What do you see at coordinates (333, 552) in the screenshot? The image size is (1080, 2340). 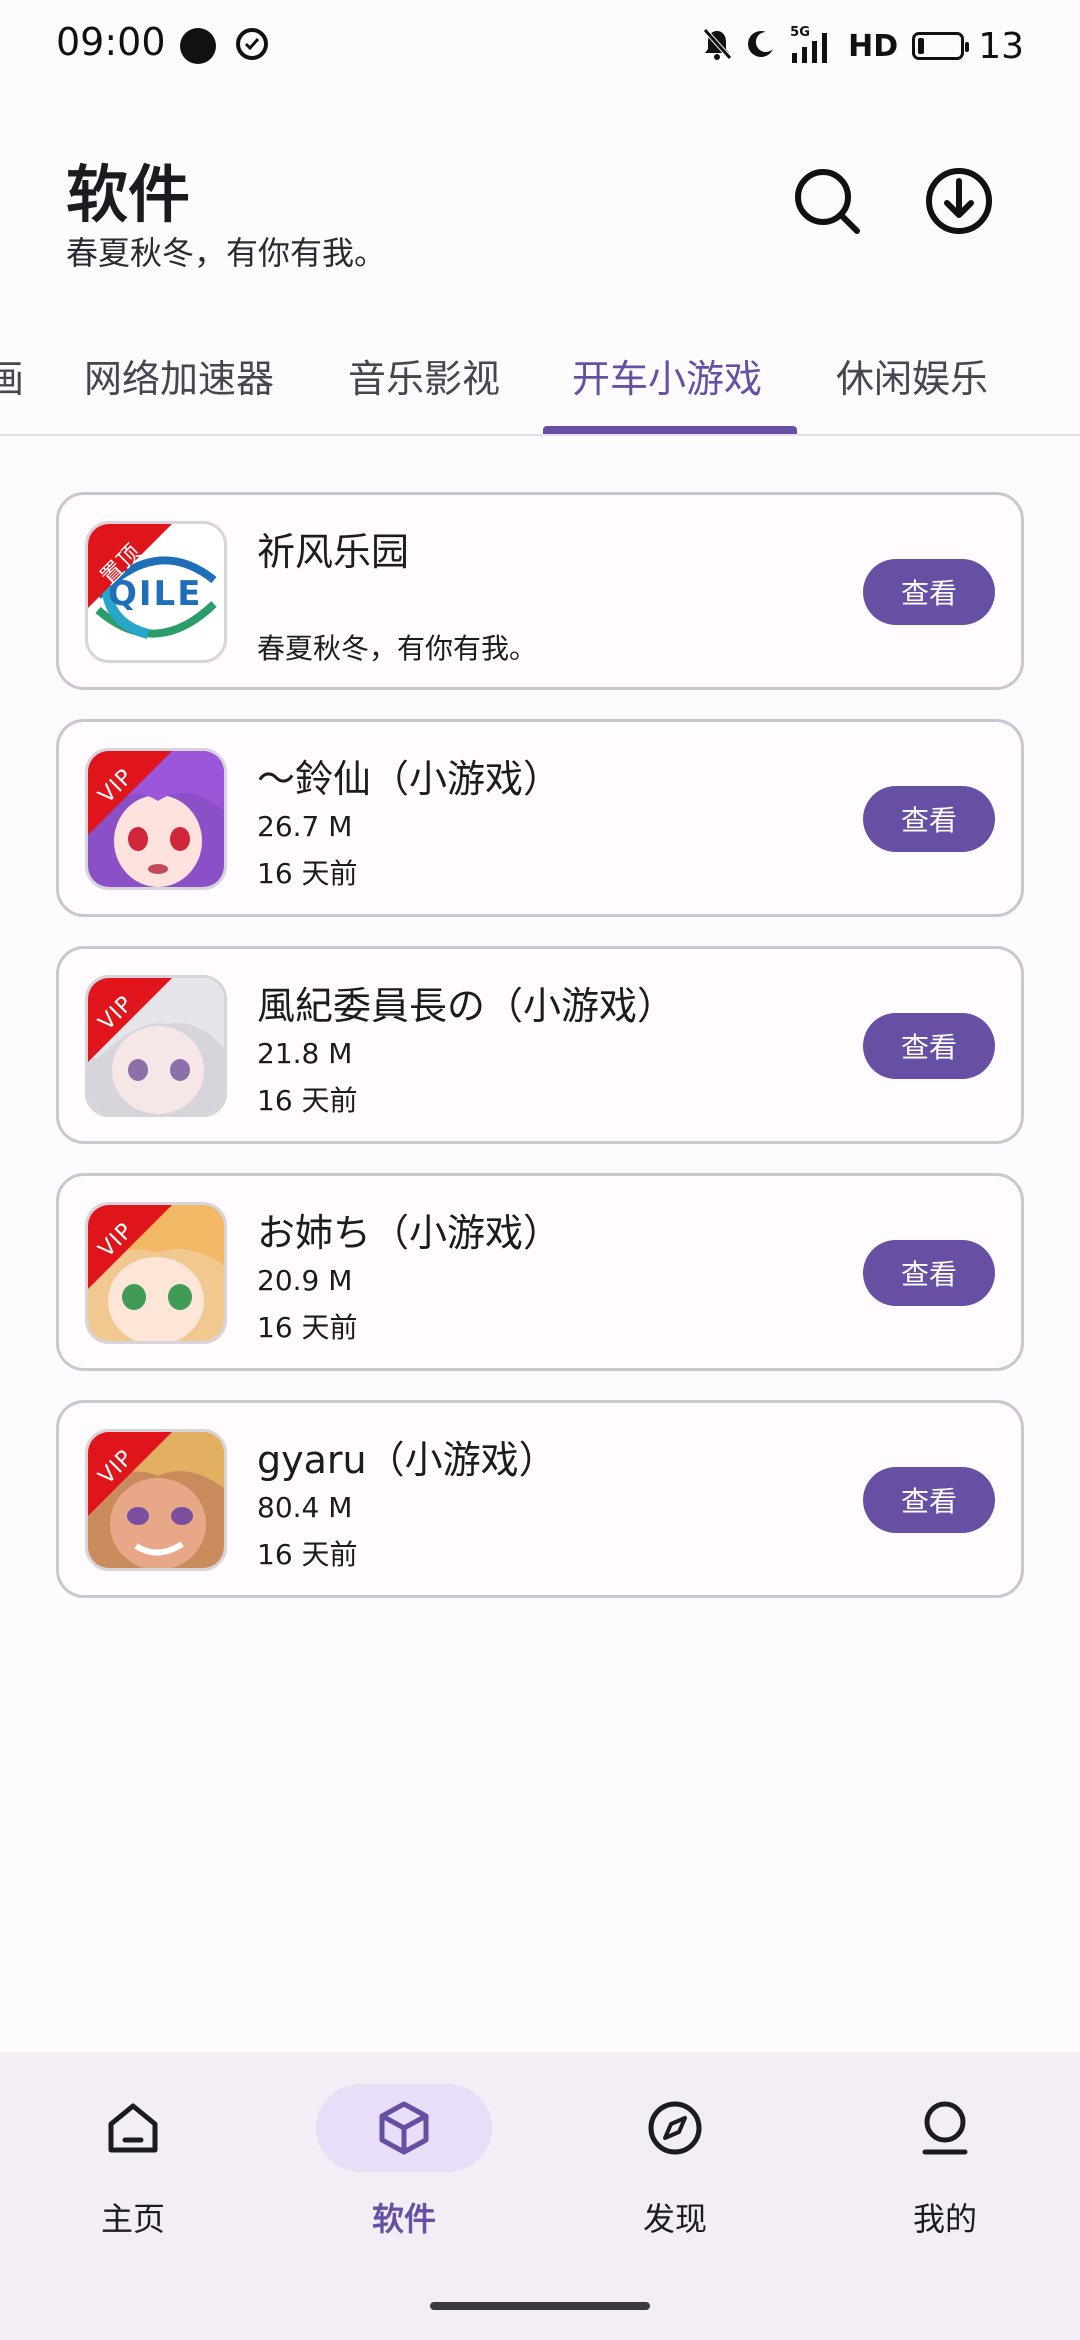 I see `app-name: 祈风乐园` at bounding box center [333, 552].